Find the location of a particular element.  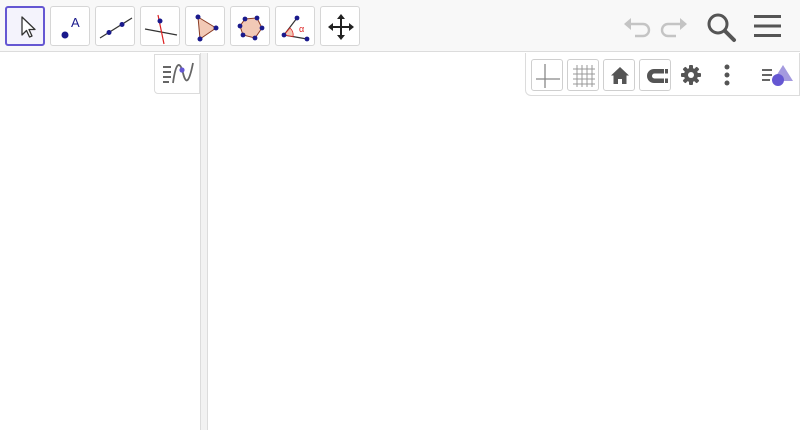

style-bar-toggle-button is located at coordinates (775, 75).